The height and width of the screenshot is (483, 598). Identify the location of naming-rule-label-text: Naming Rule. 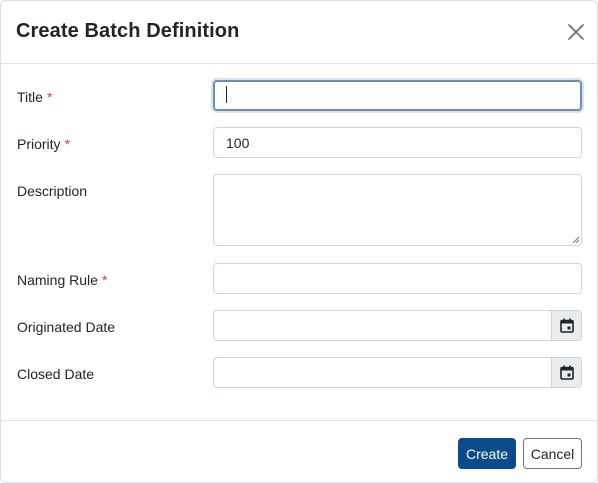
(57, 280).